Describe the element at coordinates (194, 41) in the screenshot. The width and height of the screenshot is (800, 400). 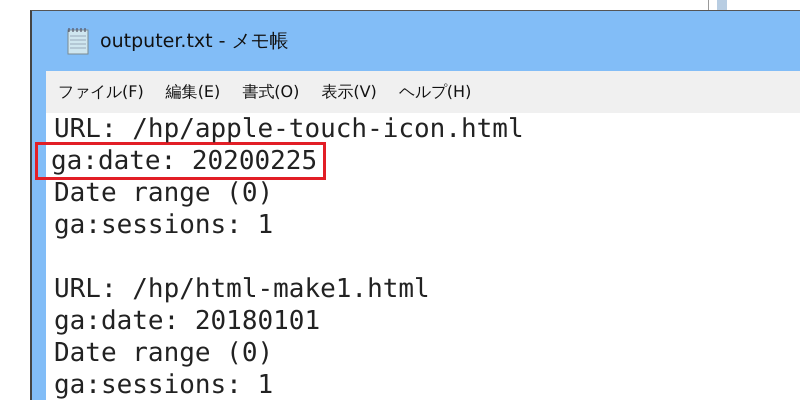
I see `window-title: outputer.txt - メモ帳` at that location.